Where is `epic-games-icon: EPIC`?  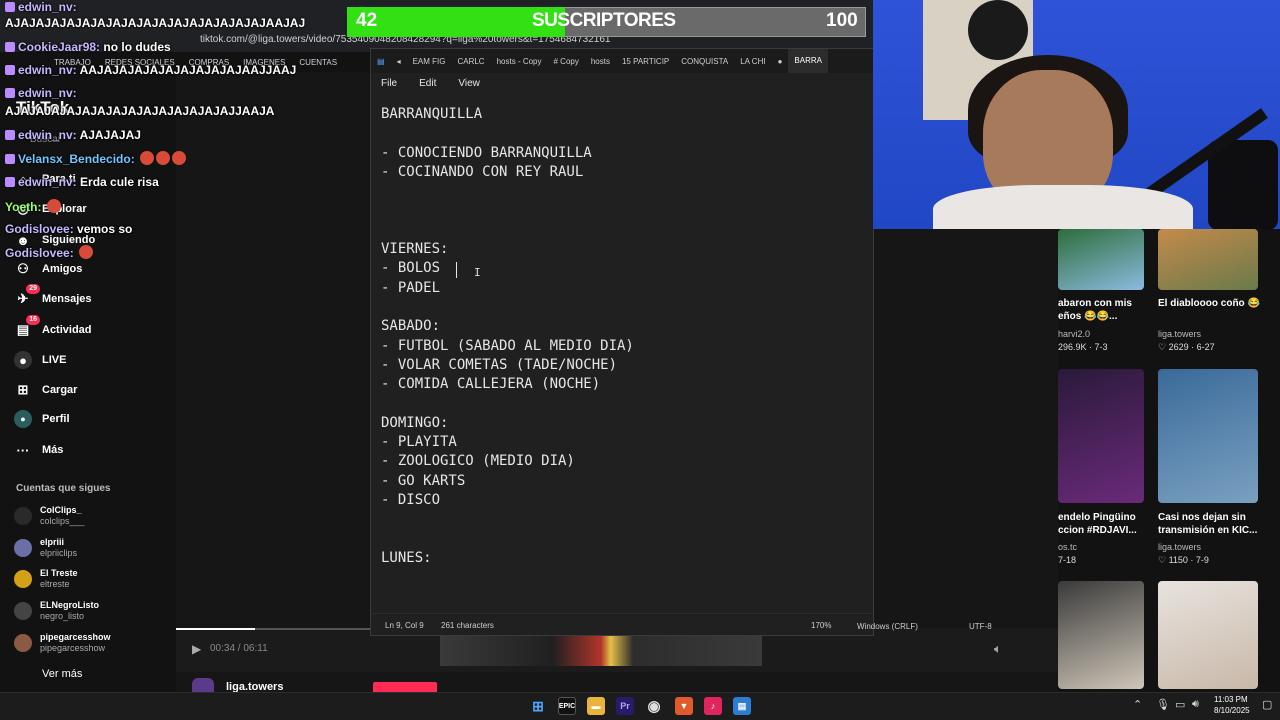
epic-games-icon: EPIC is located at coordinates (567, 706).